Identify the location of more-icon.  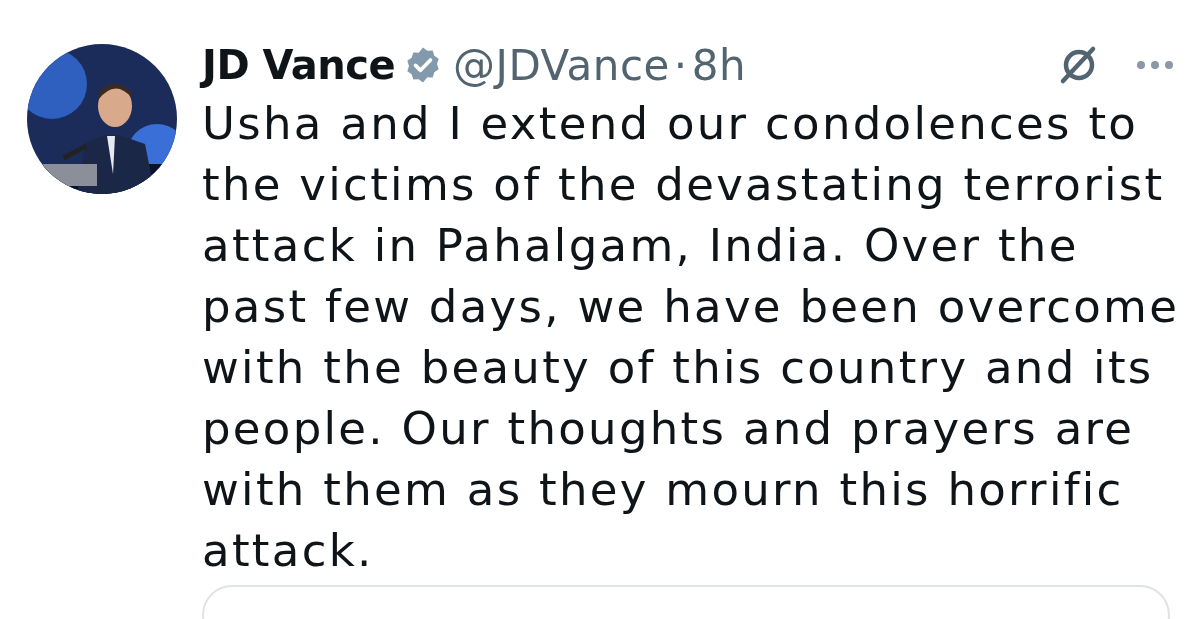
(1155, 65).